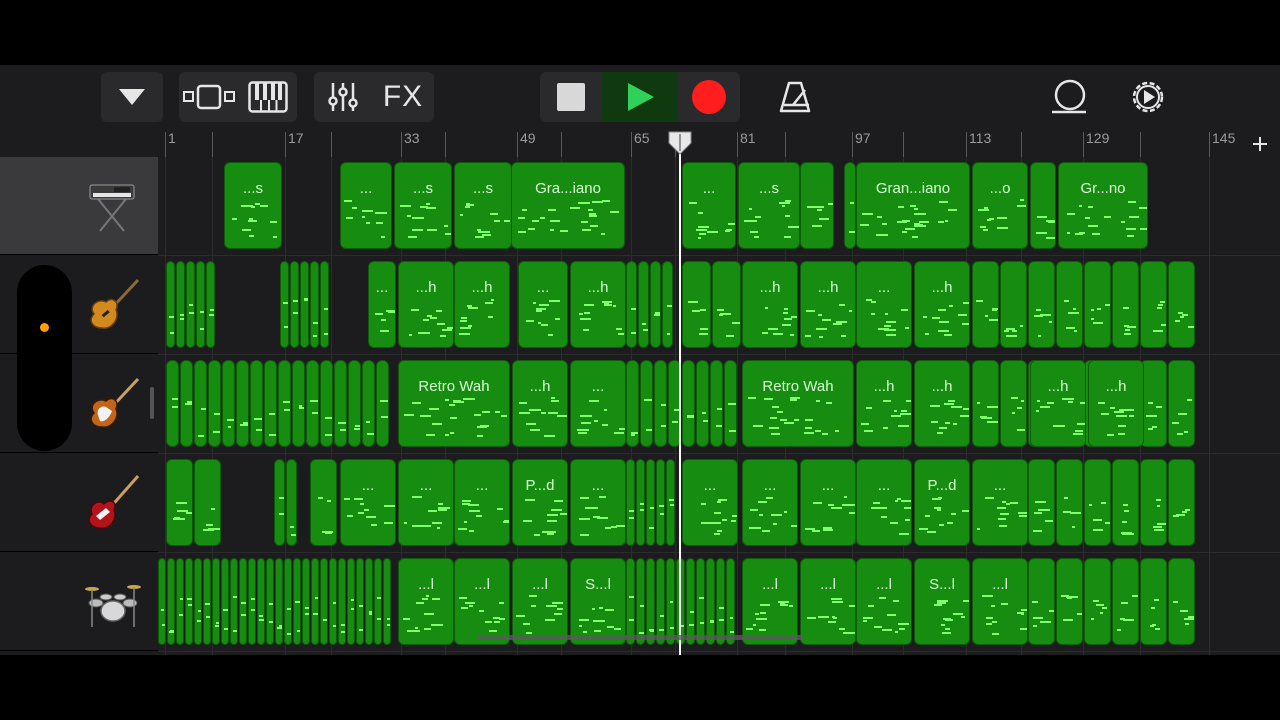 This screenshot has height=720, width=1280. Describe the element at coordinates (79, 602) in the screenshot. I see `track-header-drums` at that location.